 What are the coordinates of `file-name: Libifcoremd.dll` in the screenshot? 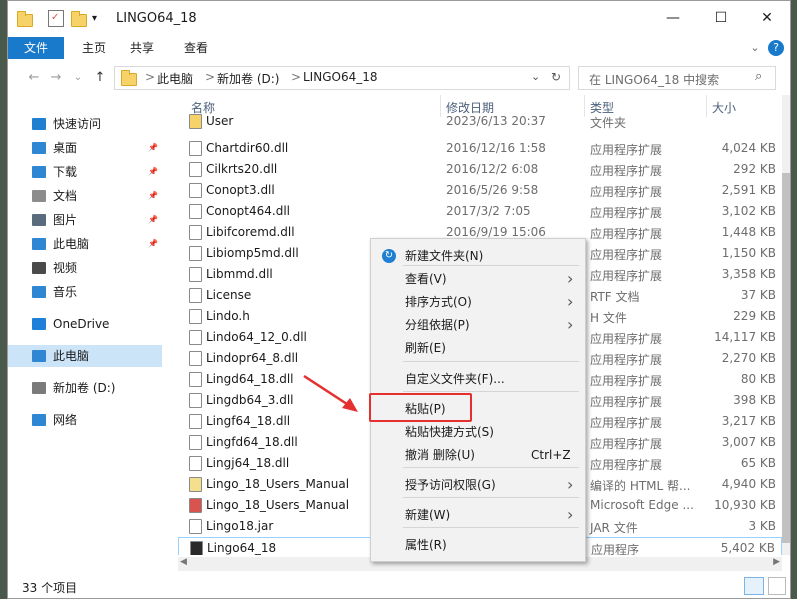 It's located at (250, 232).